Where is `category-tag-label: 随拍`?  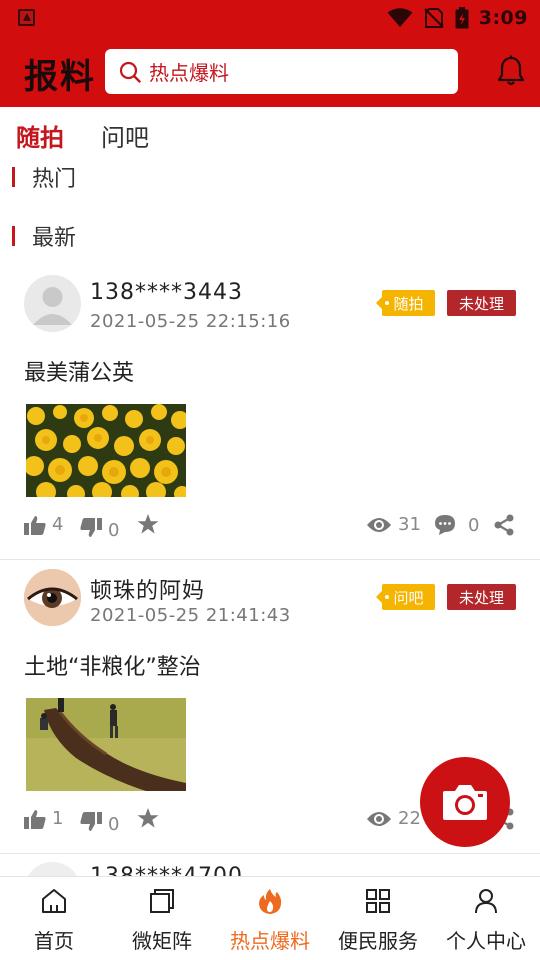 category-tag-label: 随拍 is located at coordinates (408, 303).